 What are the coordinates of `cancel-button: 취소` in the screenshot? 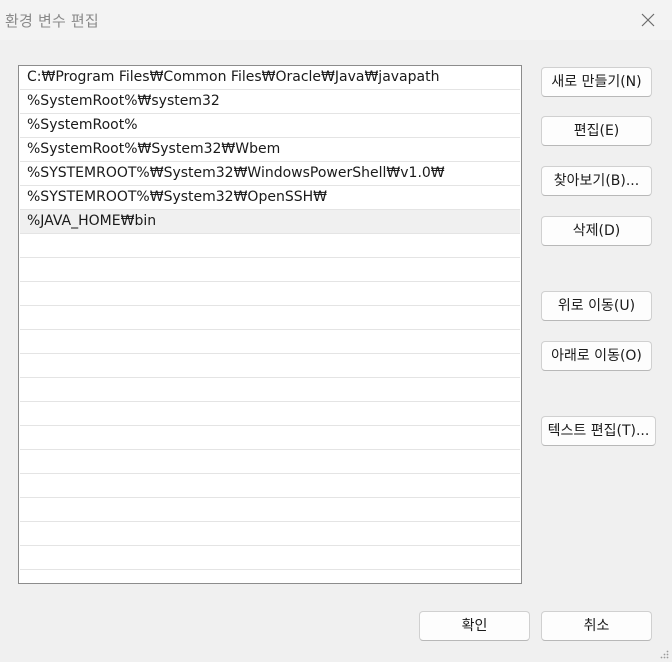 It's located at (596, 626).